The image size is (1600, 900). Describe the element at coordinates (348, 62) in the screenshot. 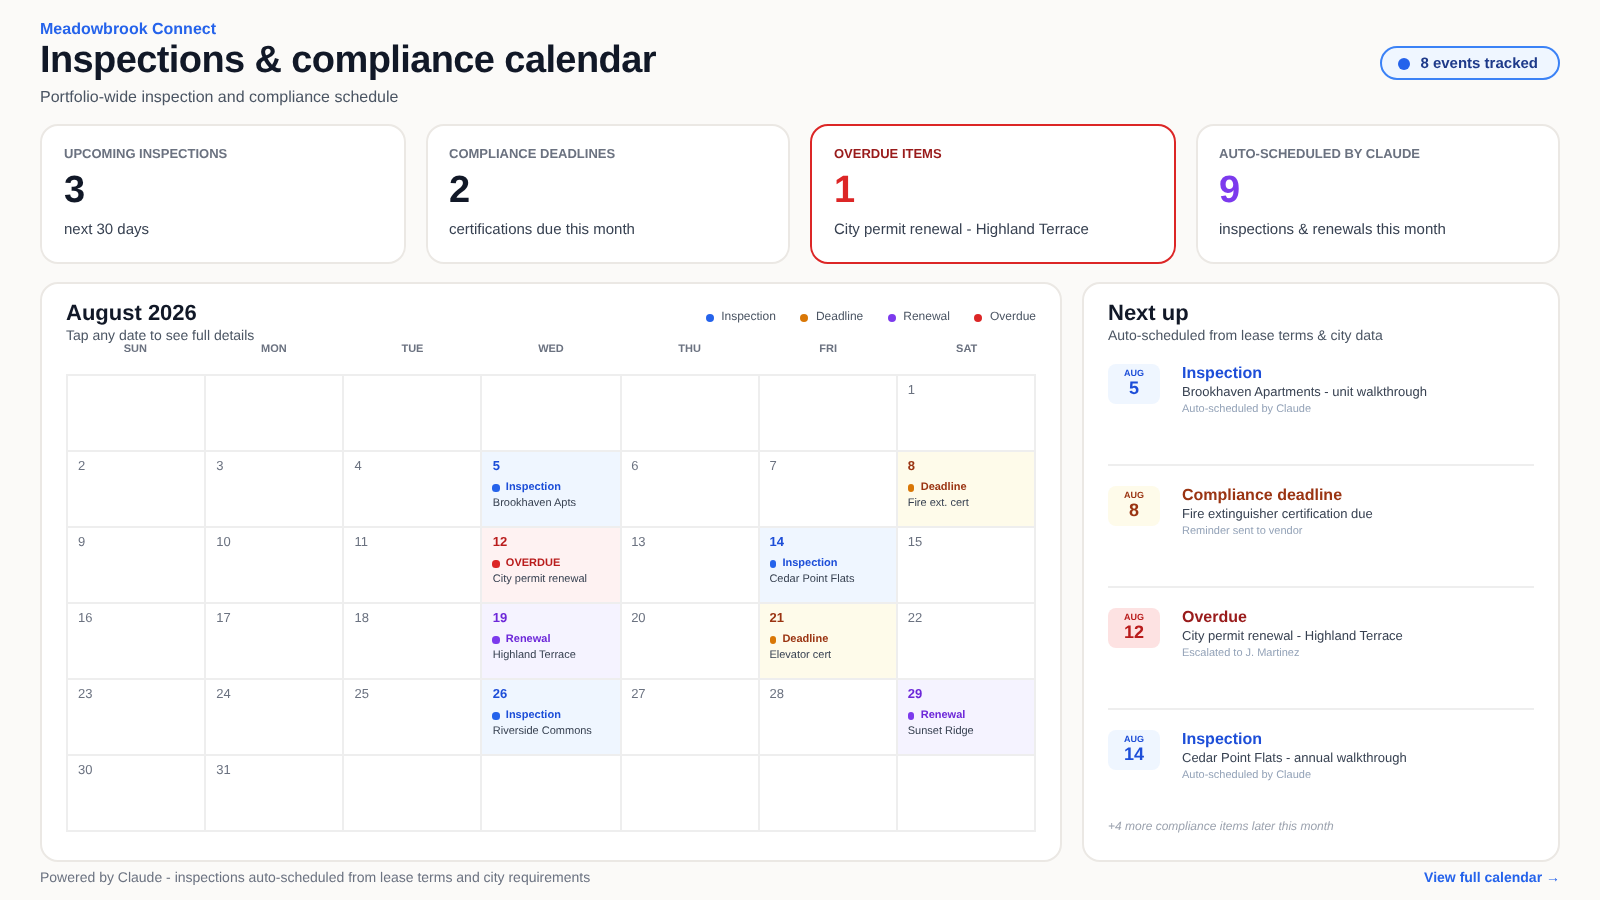

I see `page-title: Inspections & compliance calendar` at that location.